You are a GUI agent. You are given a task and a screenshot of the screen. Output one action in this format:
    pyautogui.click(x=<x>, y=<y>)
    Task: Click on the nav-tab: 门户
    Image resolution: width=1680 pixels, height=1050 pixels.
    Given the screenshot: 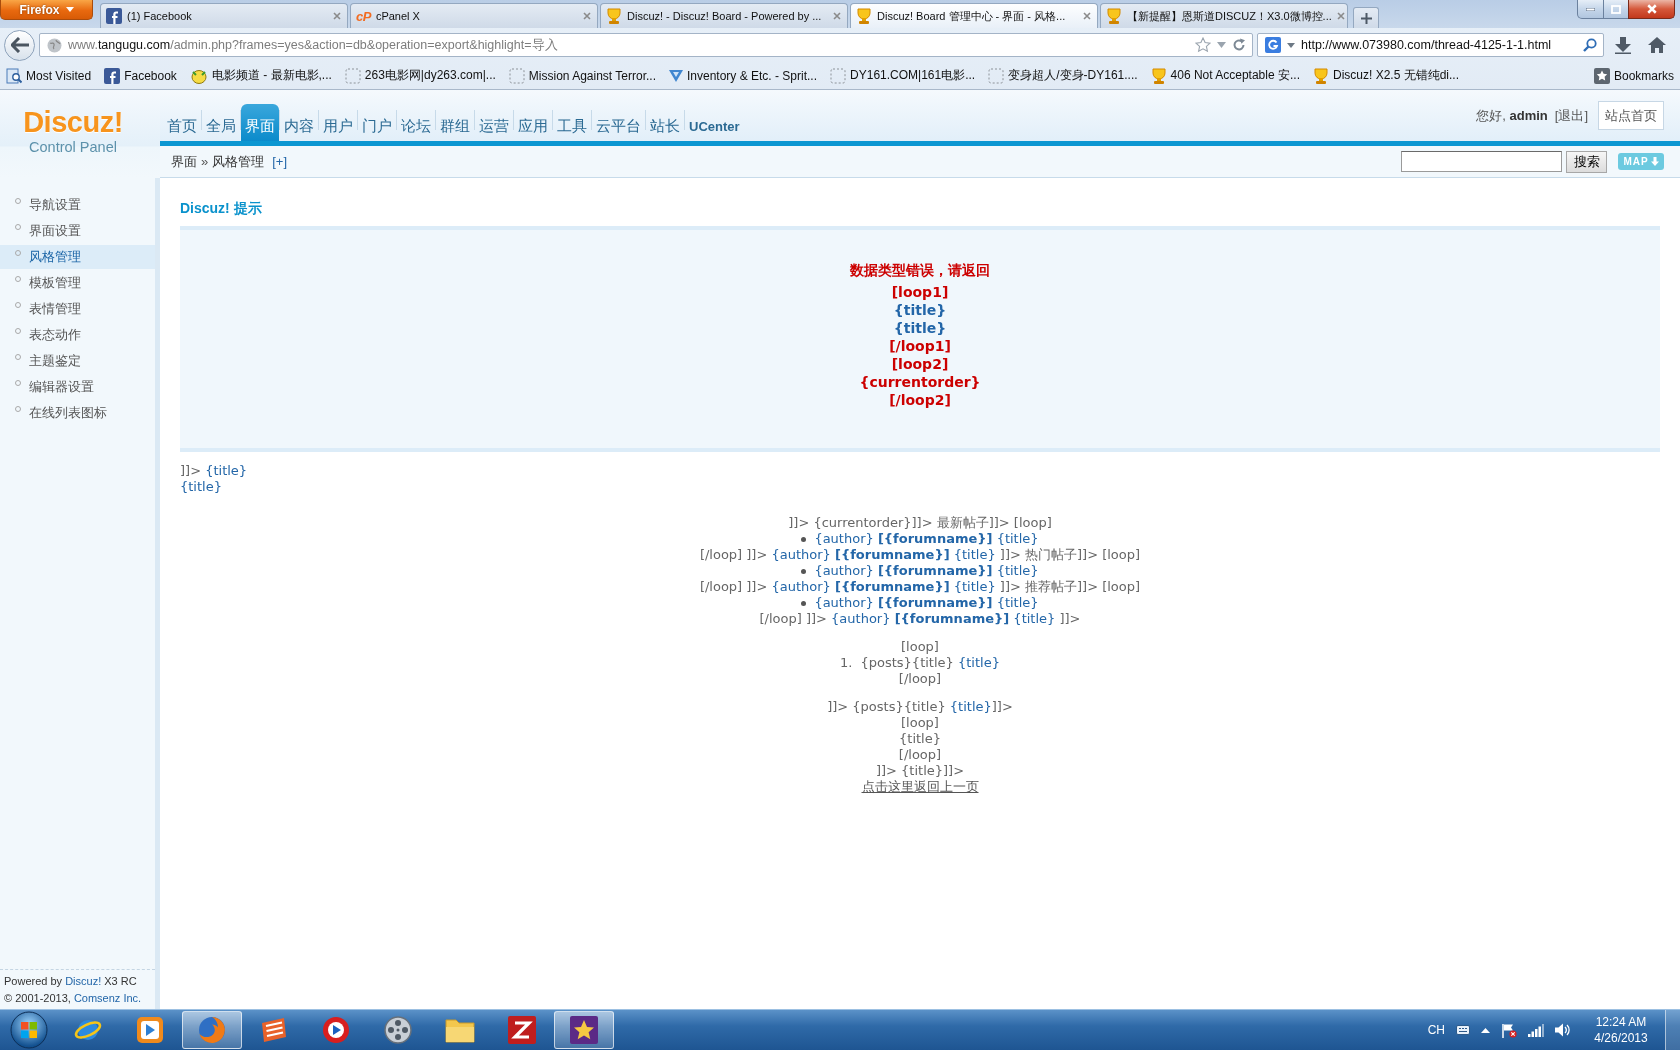 What is the action you would take?
    pyautogui.click(x=377, y=122)
    